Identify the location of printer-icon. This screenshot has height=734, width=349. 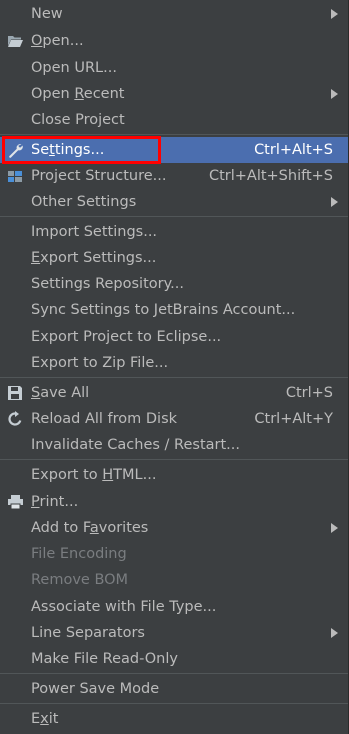
(15, 502).